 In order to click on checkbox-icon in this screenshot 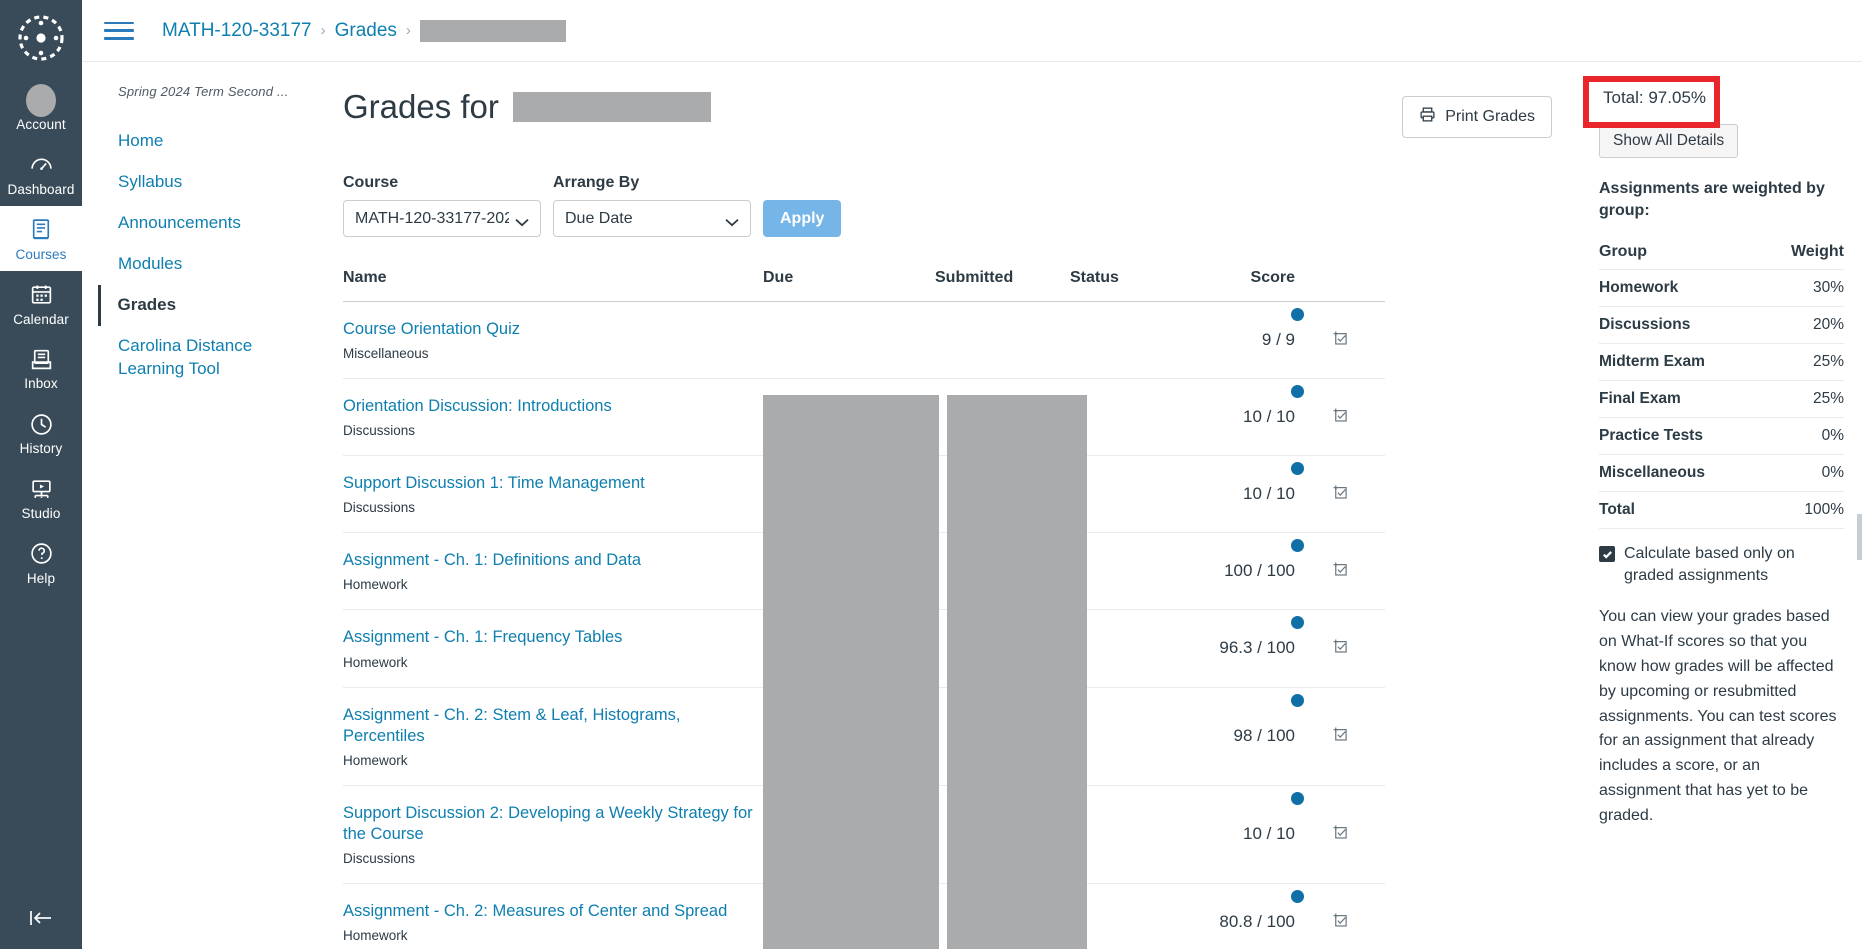, I will do `click(1607, 554)`.